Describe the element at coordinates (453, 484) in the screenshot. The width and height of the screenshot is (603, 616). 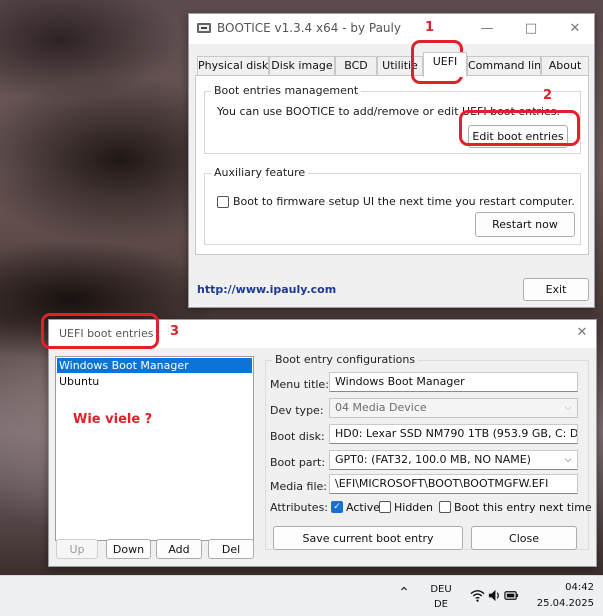
I see `media-file-input: \EFI\MICROSOFT\BOOT\BOOTMGFW.EFI` at that location.